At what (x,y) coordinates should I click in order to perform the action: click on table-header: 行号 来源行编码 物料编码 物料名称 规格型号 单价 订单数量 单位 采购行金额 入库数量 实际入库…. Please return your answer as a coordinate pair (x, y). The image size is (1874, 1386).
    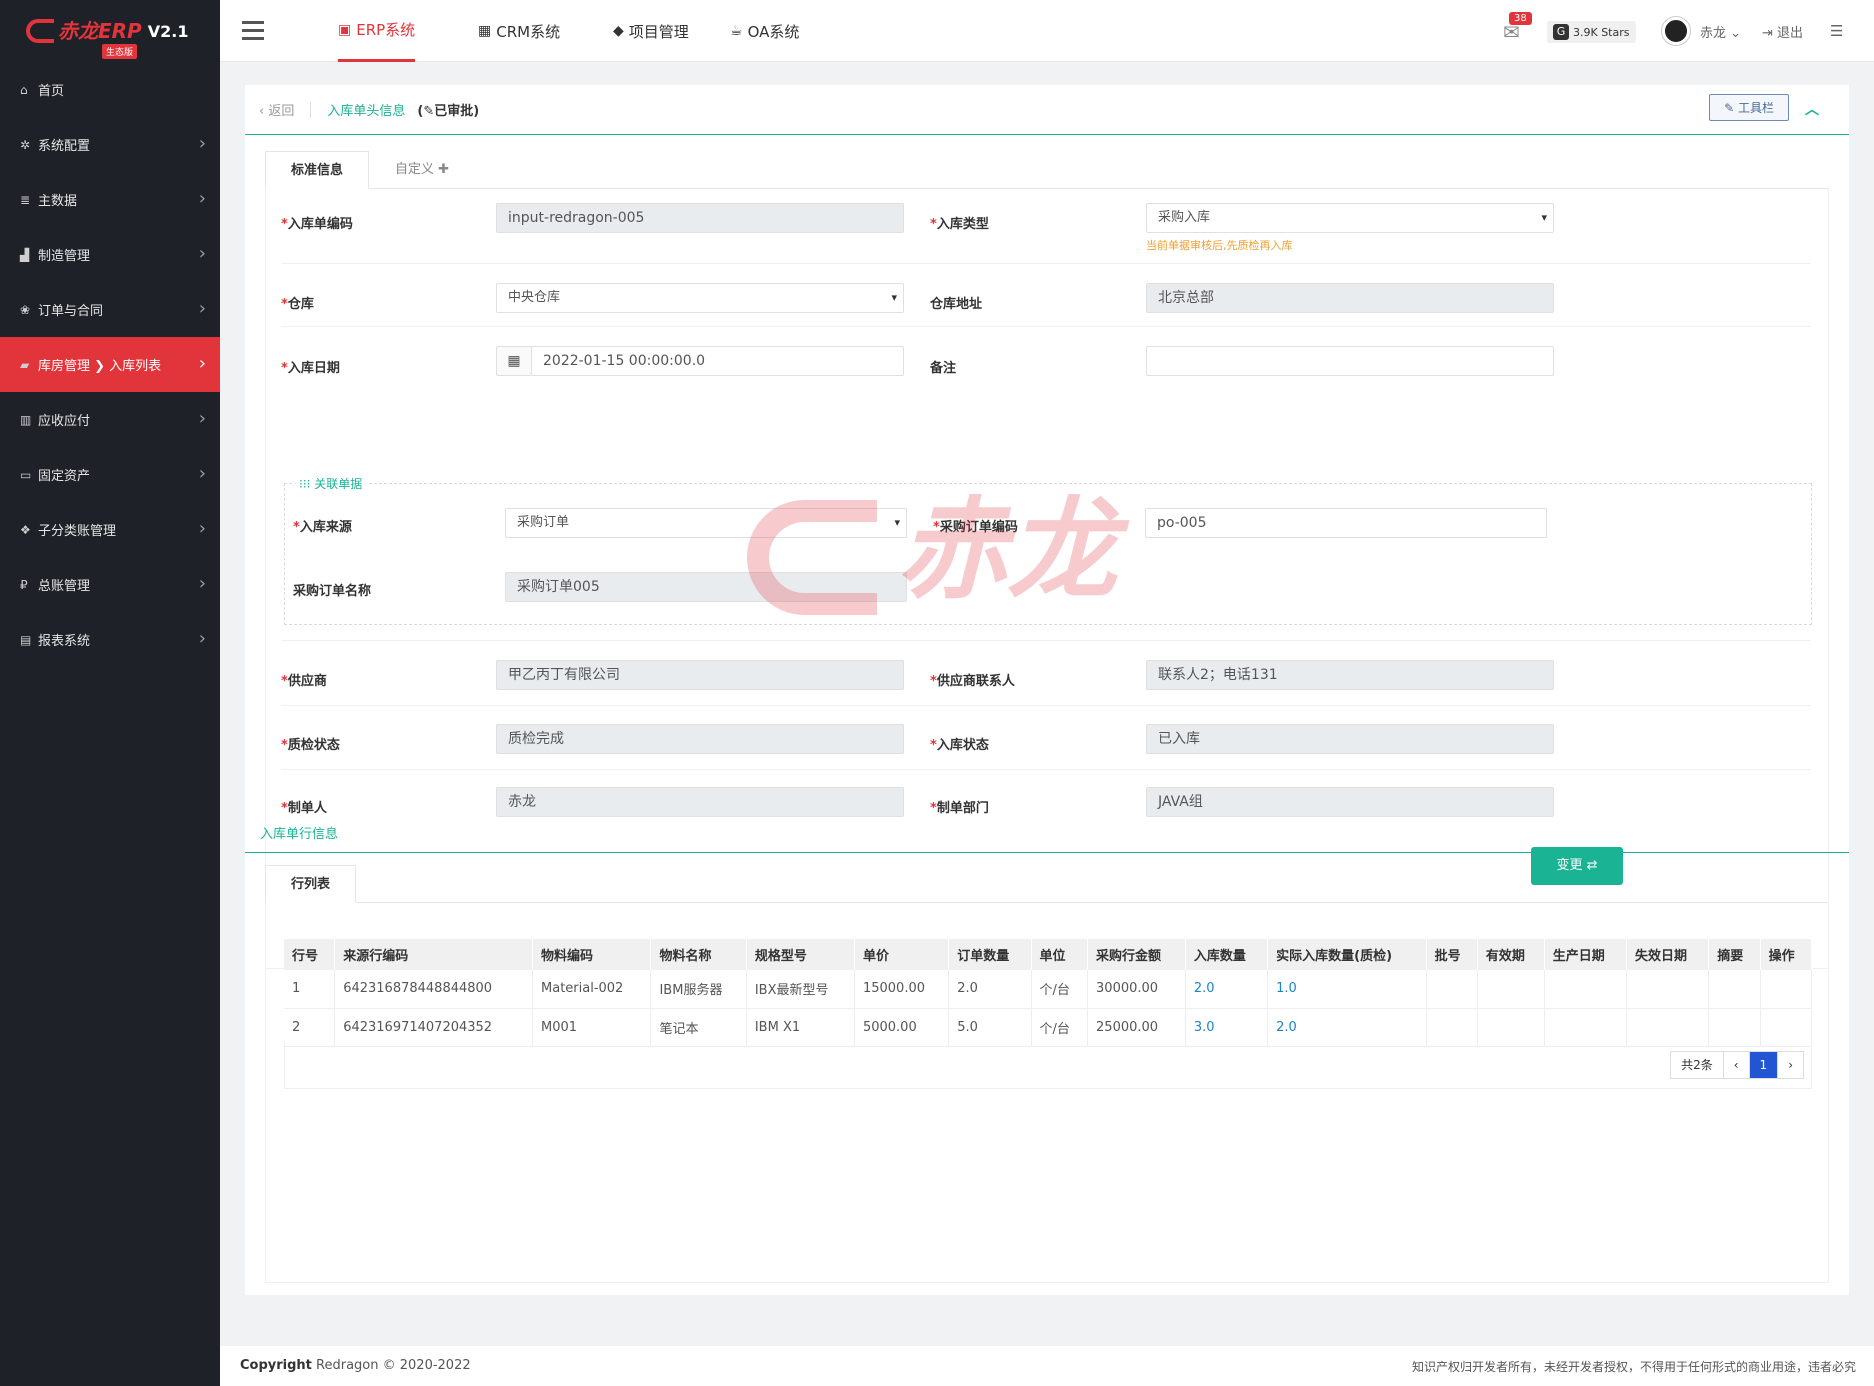
    Looking at the image, I should click on (1048, 954).